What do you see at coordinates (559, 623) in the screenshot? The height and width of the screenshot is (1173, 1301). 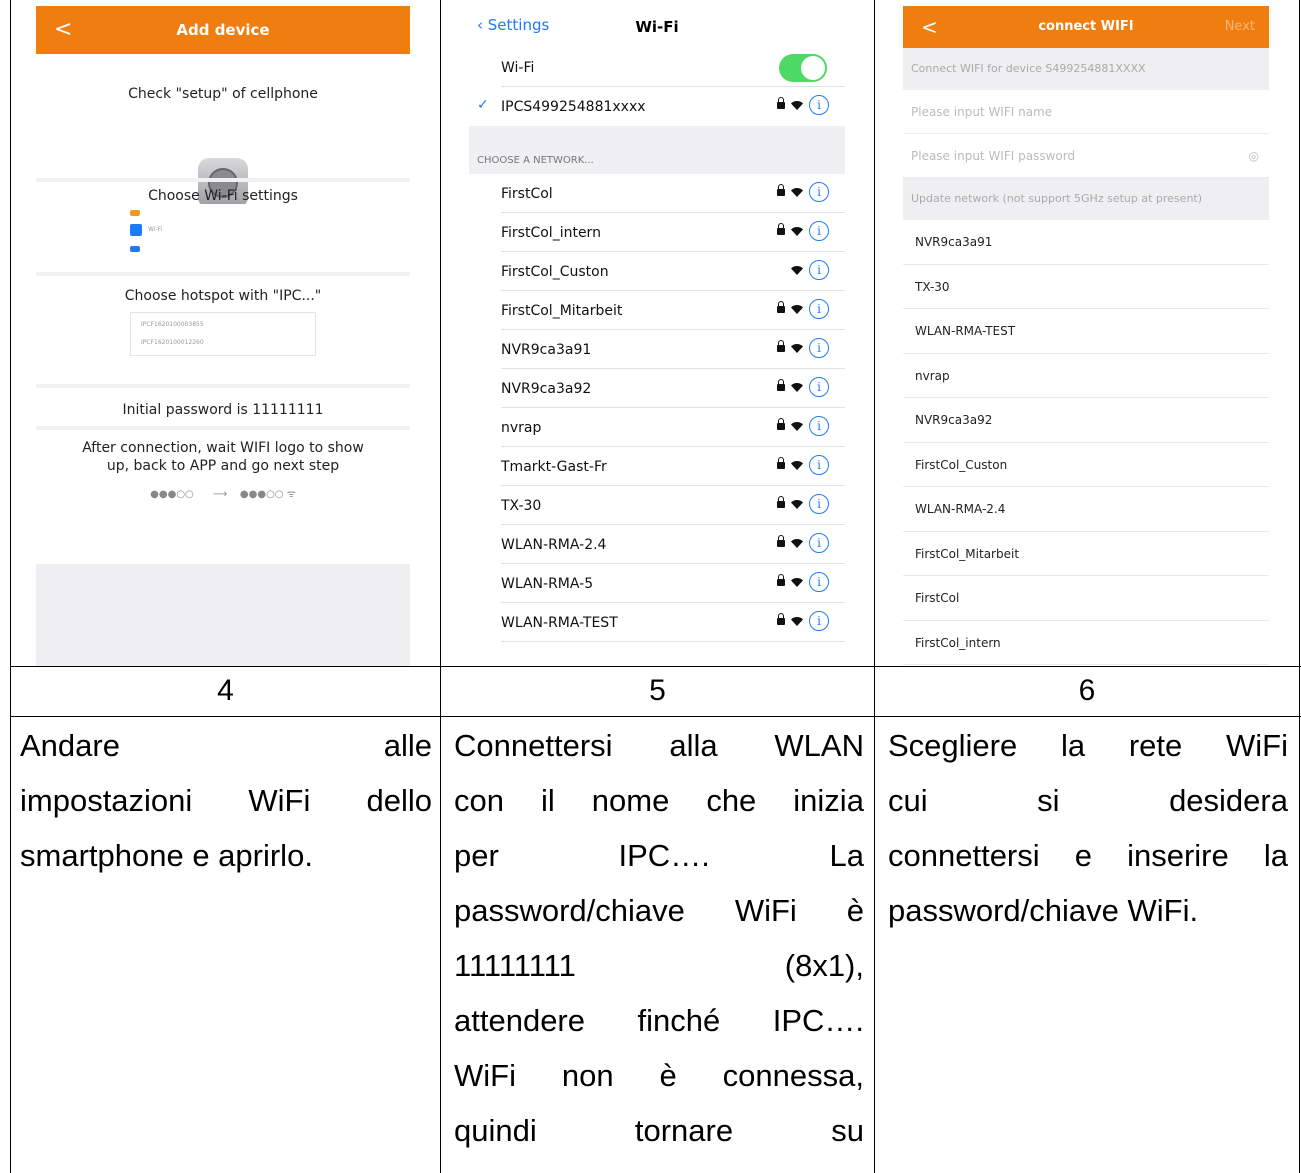 I see `network-name: WLAN-RMA-TEST` at bounding box center [559, 623].